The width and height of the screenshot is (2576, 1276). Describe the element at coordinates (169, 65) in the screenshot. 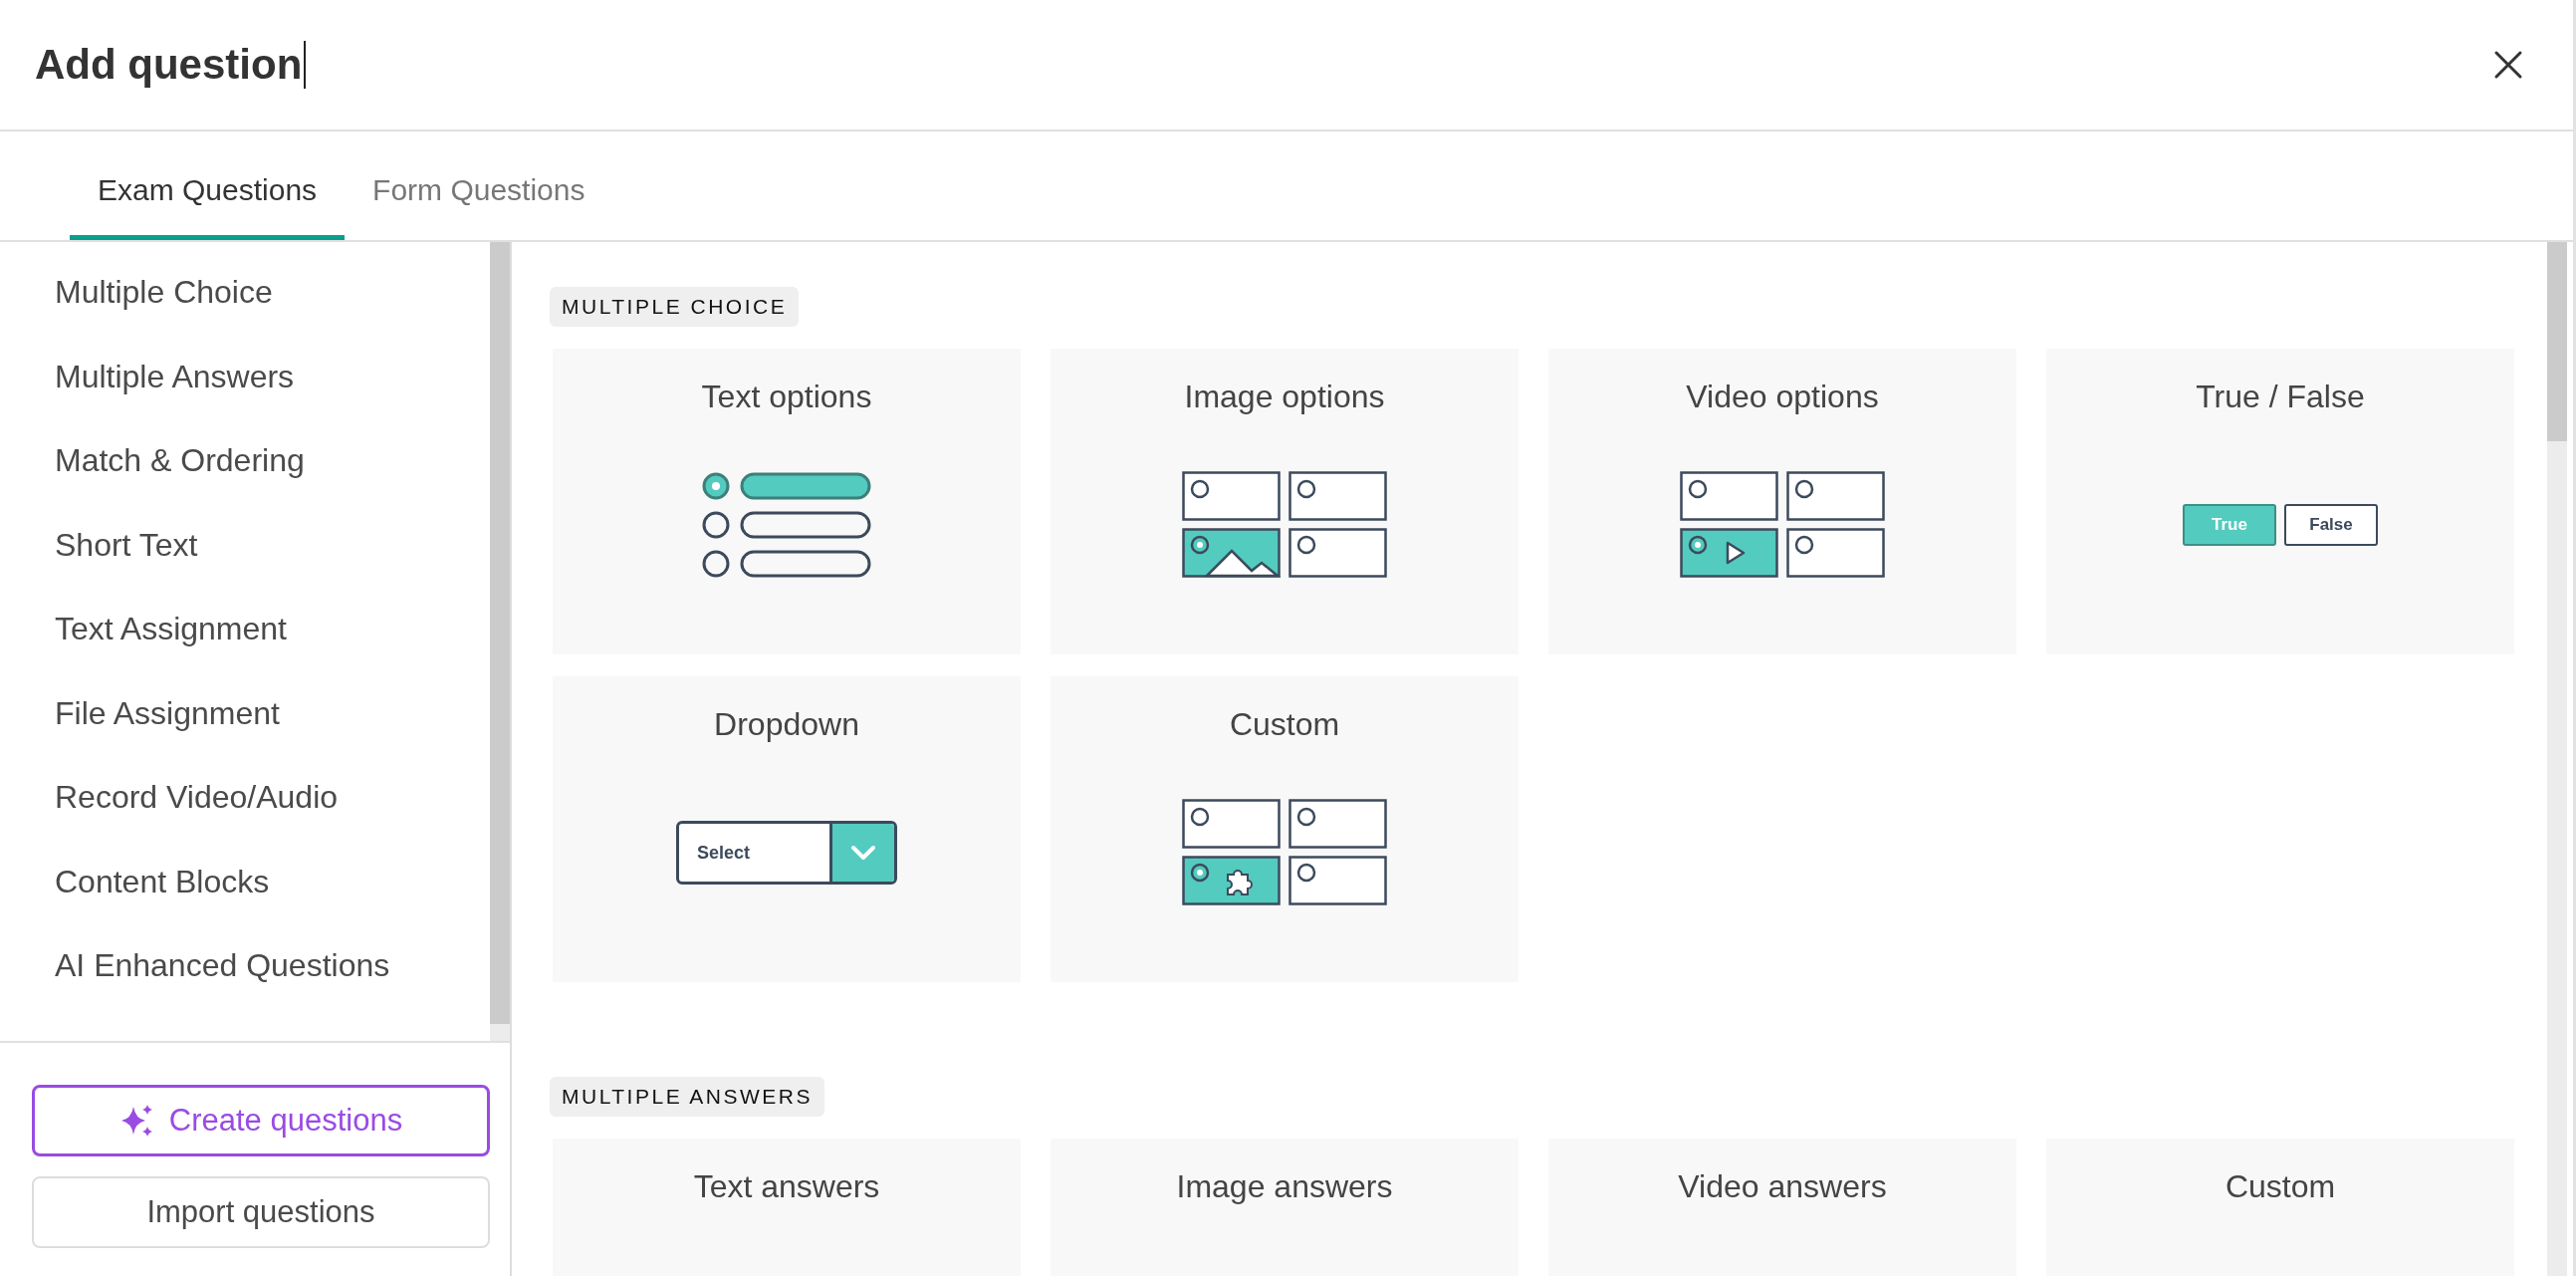

I see `dialog-title: Add question` at that location.